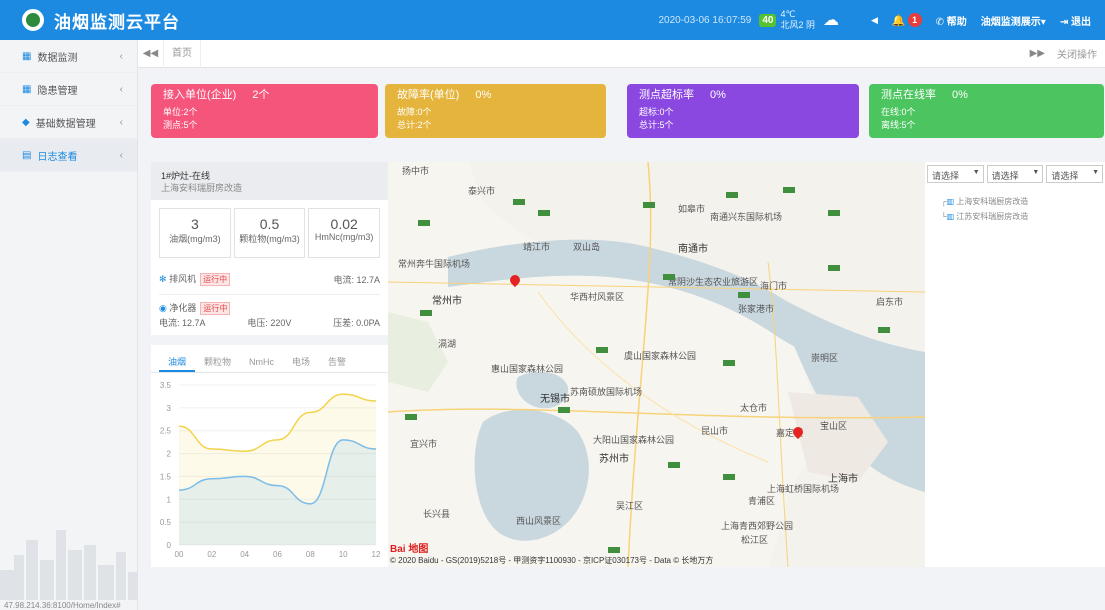 This screenshot has height=610, width=1105. What do you see at coordinates (768, 20) in the screenshot?
I see `aqi-badge: 40` at bounding box center [768, 20].